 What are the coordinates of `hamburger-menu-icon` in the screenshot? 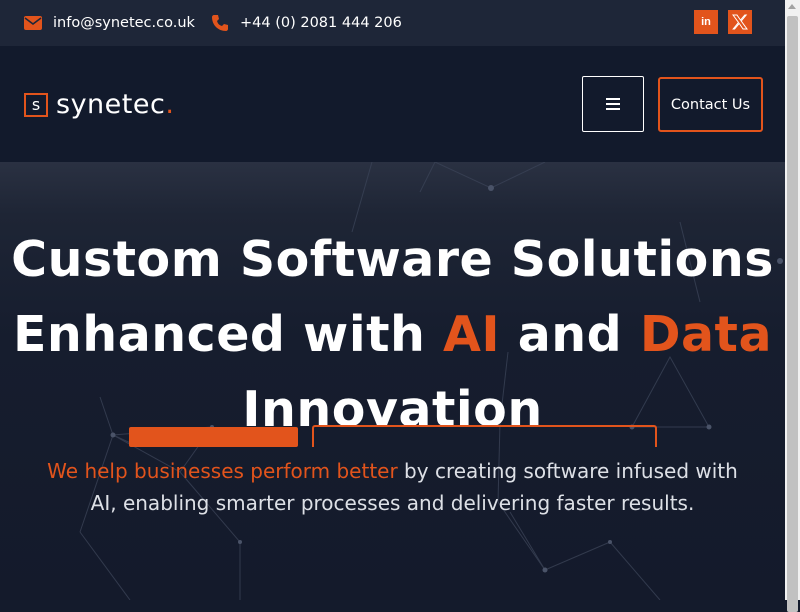 It's located at (613, 104).